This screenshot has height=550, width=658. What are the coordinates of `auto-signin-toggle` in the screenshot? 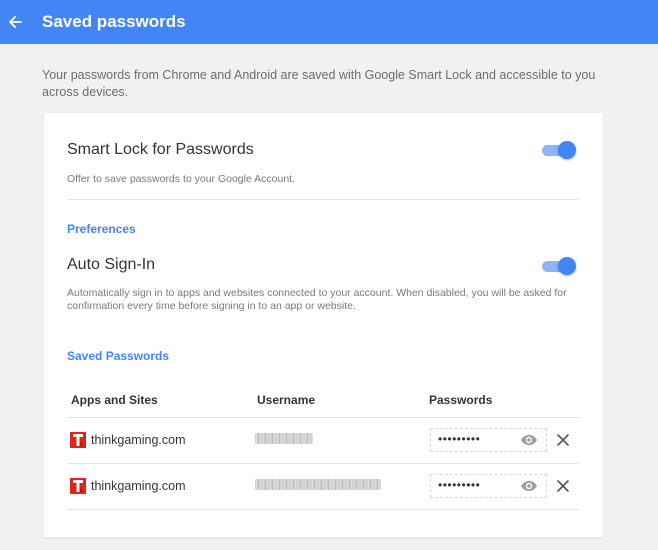 It's located at (559, 266).